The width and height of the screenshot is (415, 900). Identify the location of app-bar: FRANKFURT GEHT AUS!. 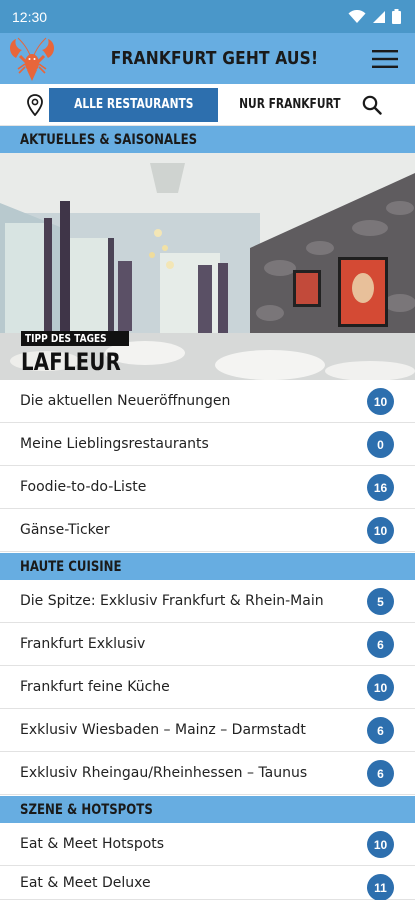
(207, 58).